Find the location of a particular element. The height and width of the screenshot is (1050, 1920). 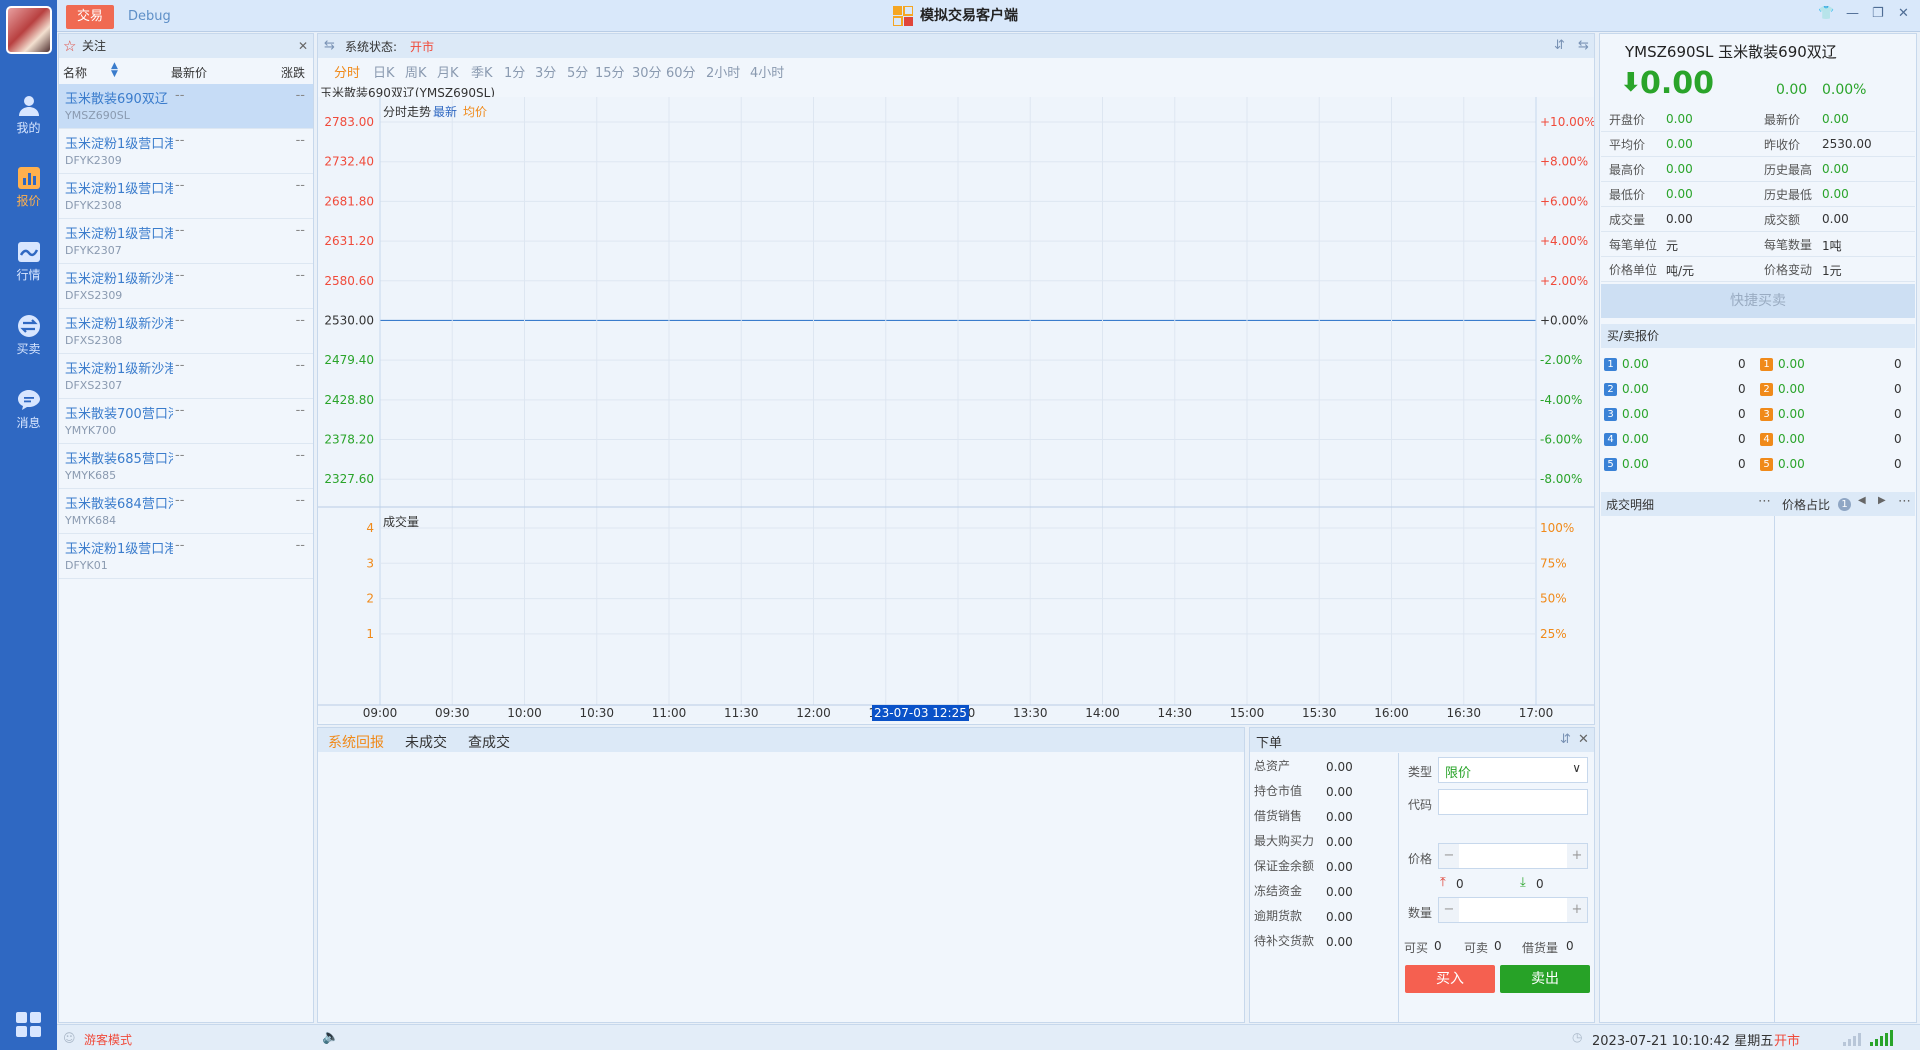

can-sell-value: 0 is located at coordinates (1498, 946).